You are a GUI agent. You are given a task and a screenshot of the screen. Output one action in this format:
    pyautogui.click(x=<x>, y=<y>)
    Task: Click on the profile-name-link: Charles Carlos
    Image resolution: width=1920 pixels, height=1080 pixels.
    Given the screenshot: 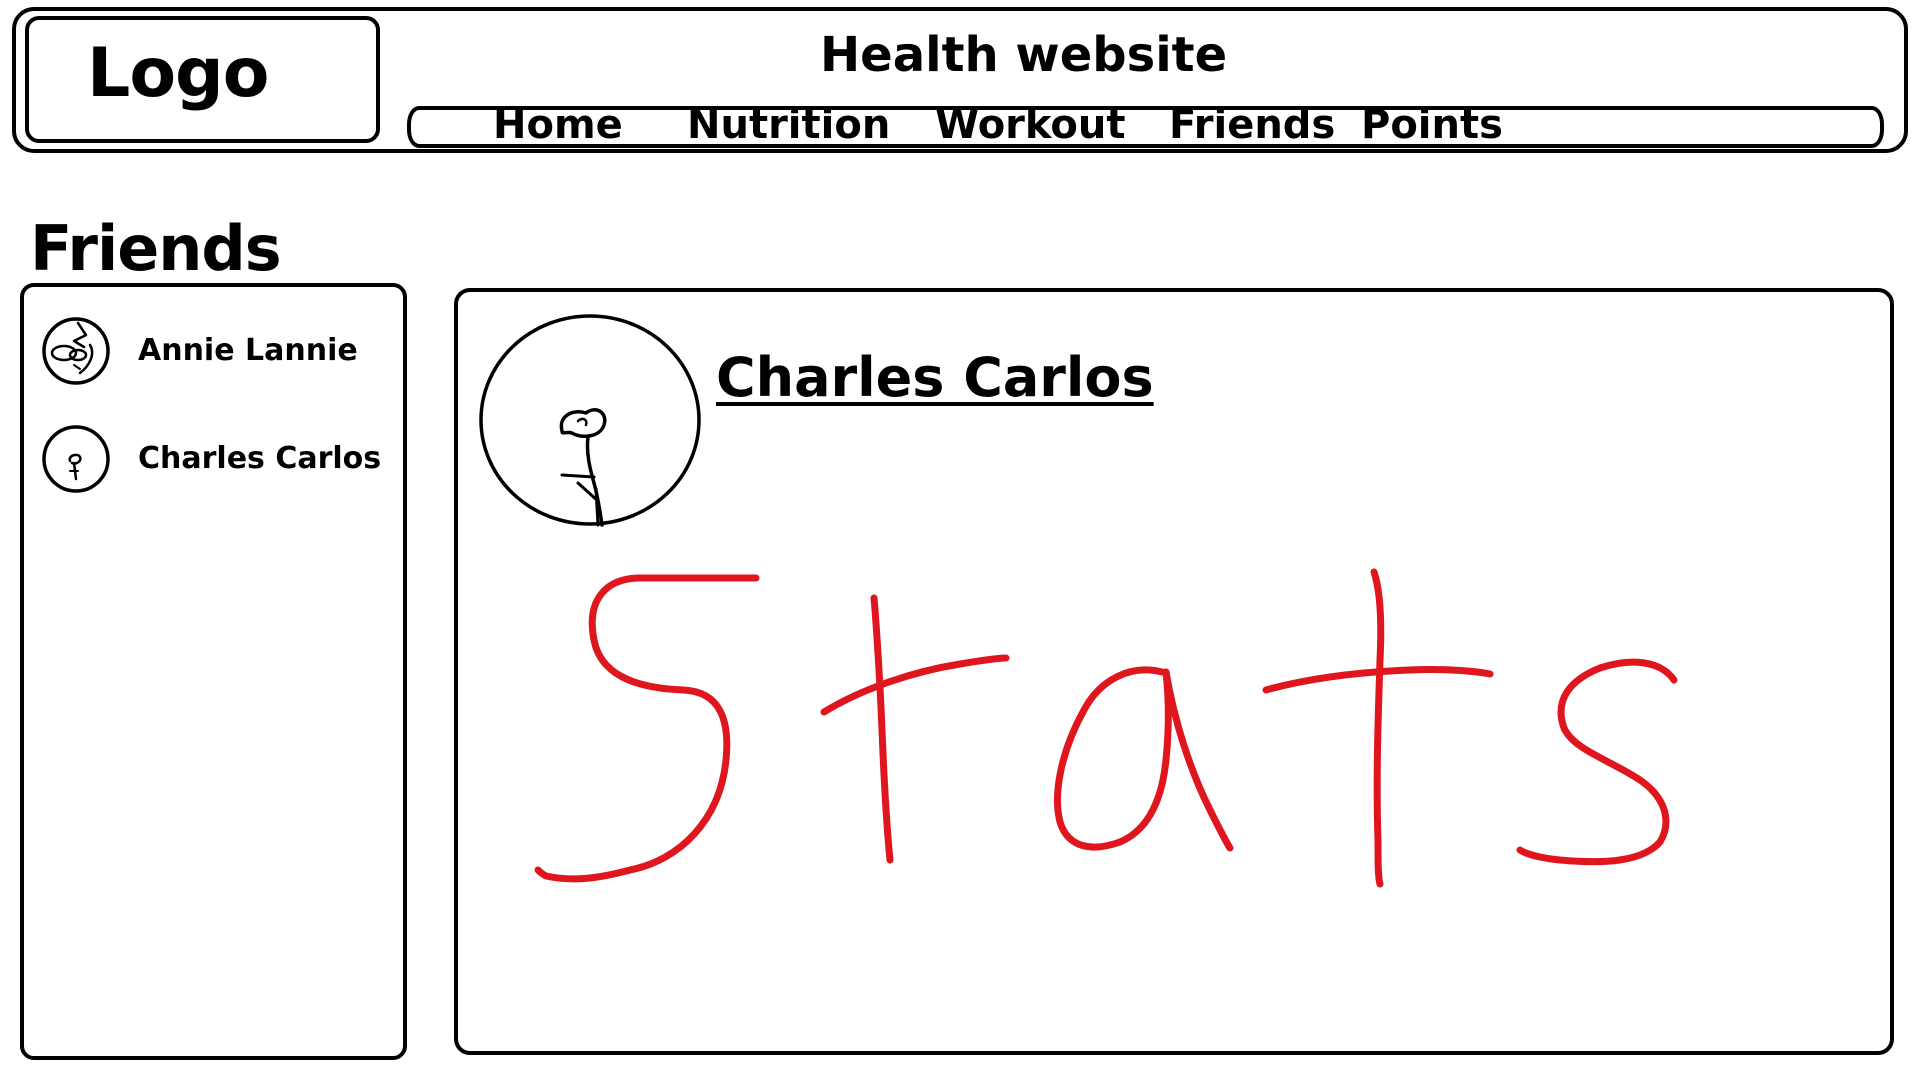 What is the action you would take?
    pyautogui.click(x=935, y=377)
    